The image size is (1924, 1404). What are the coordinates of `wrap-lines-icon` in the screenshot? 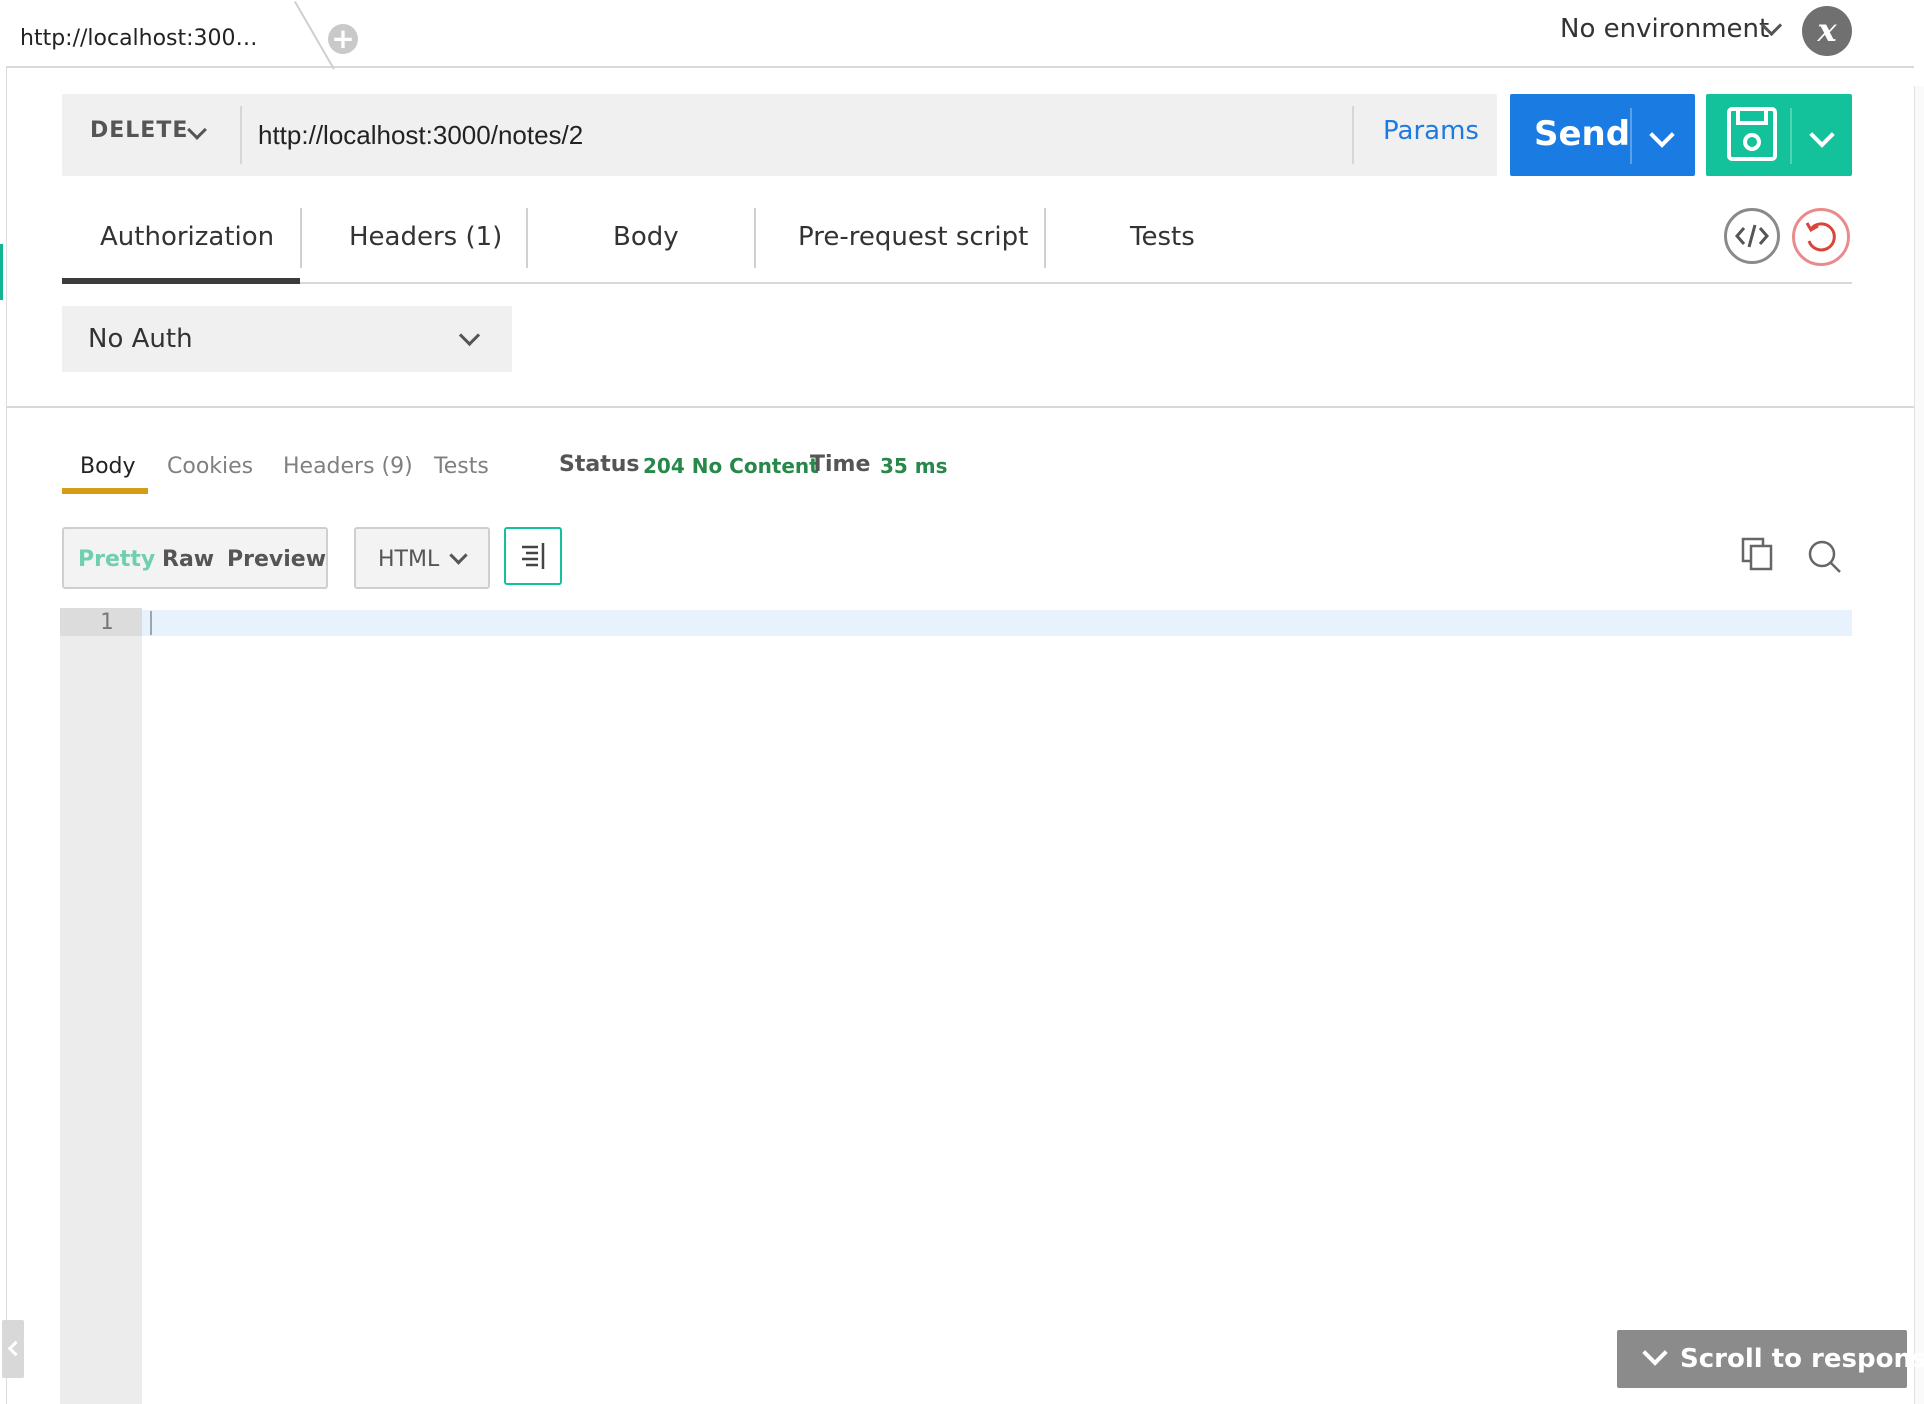 It's located at (533, 556).